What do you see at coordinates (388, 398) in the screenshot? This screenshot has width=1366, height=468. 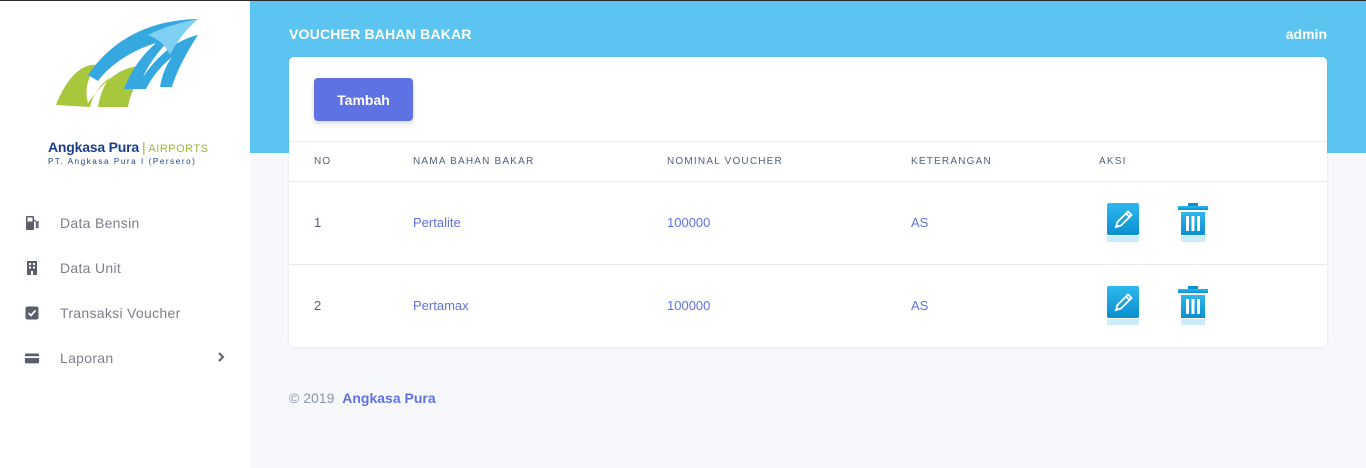 I see `footer-brand-link: Angkasa Pura` at bounding box center [388, 398].